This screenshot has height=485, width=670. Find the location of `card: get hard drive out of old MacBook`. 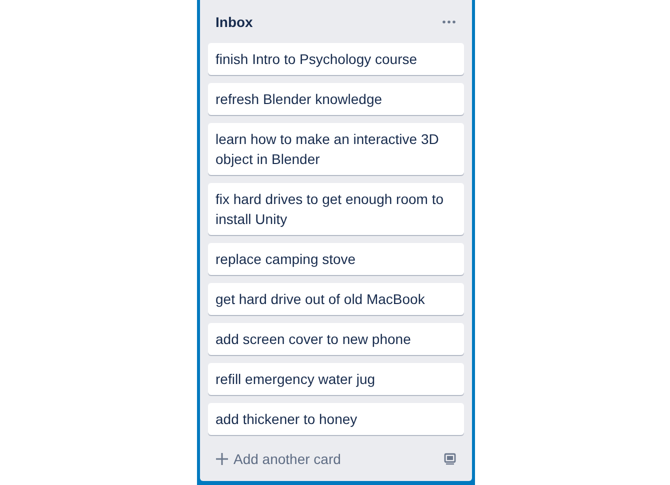

card: get hard drive out of old MacBook is located at coordinates (336, 299).